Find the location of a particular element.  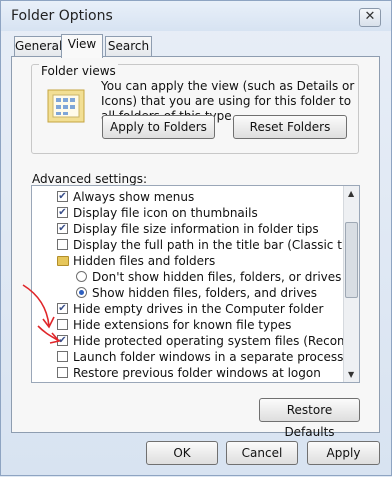

scrollbar: ▲ ▼ is located at coordinates (351, 284).